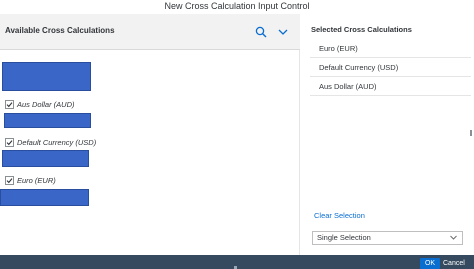  Describe the element at coordinates (261, 32) in the screenshot. I see `search-icon` at that location.